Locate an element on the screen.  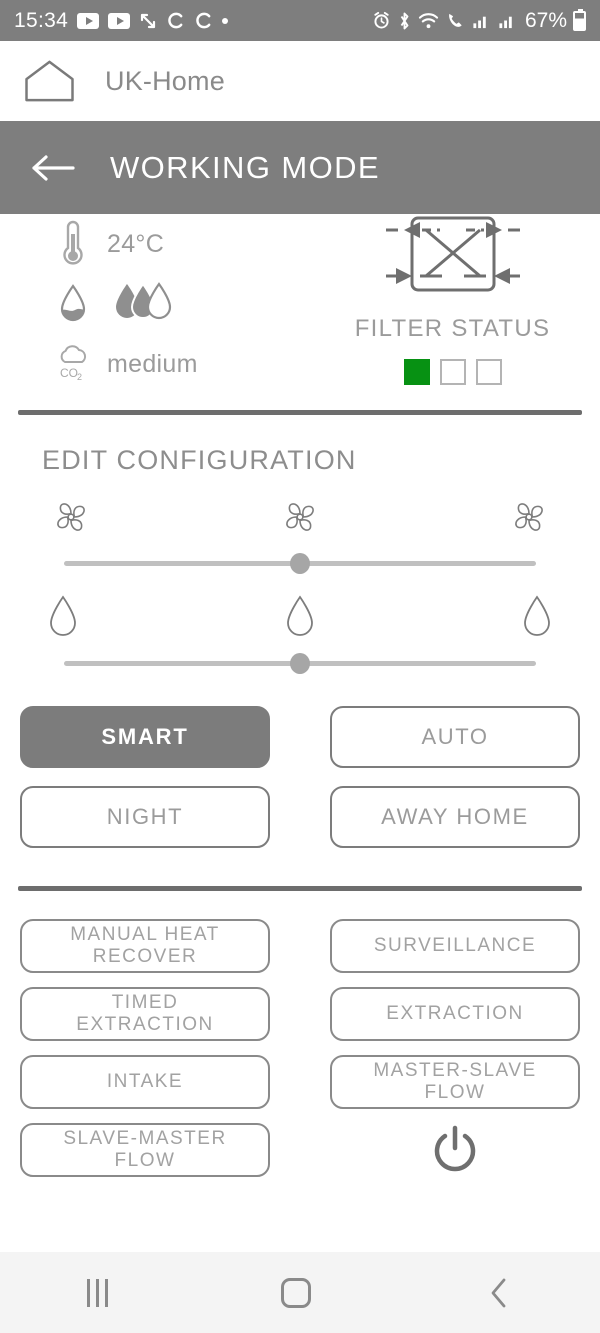
status-panel: 24°C CO 2 medium FILTER STATUS is located at coordinates (300, 312).